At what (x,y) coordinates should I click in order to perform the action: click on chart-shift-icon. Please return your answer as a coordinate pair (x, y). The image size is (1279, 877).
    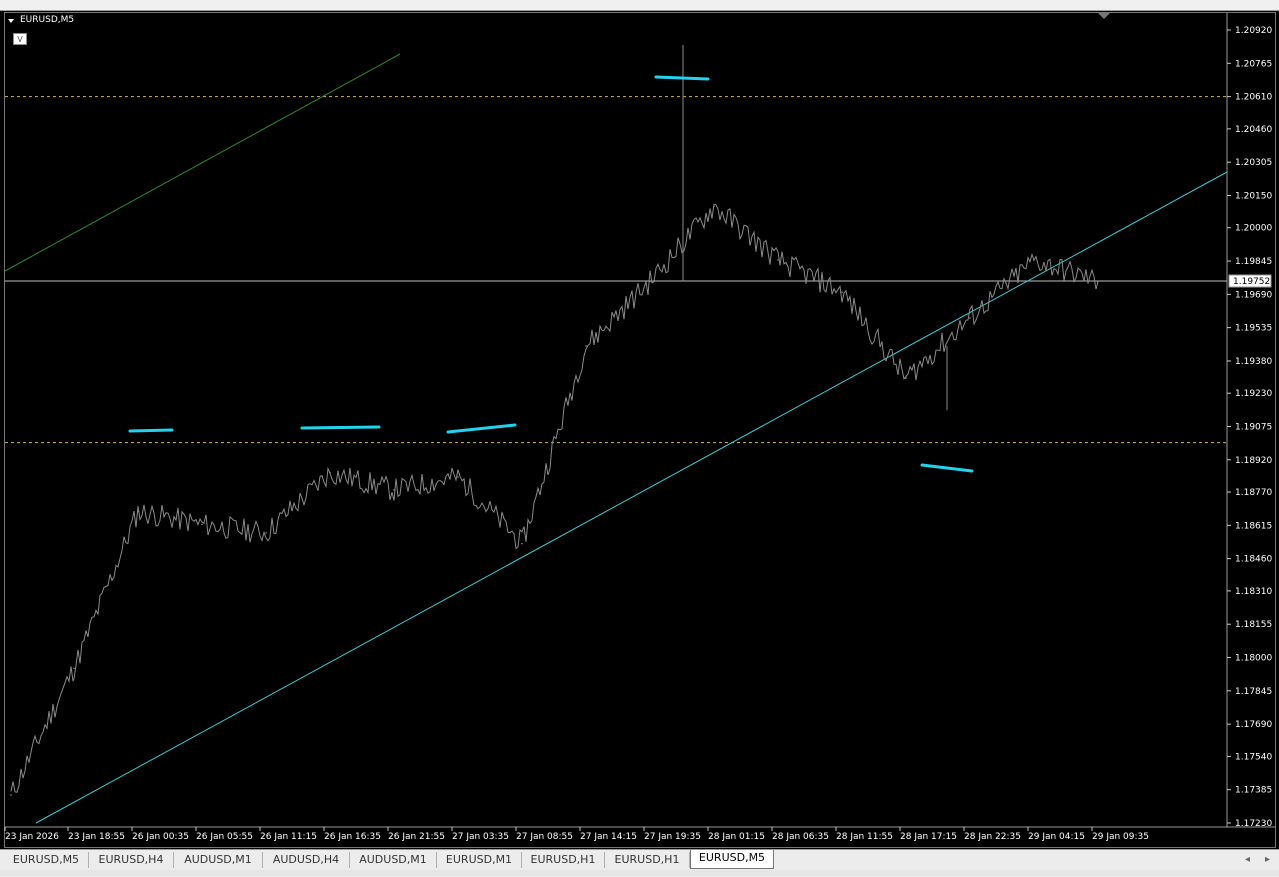
    Looking at the image, I should click on (1104, 16).